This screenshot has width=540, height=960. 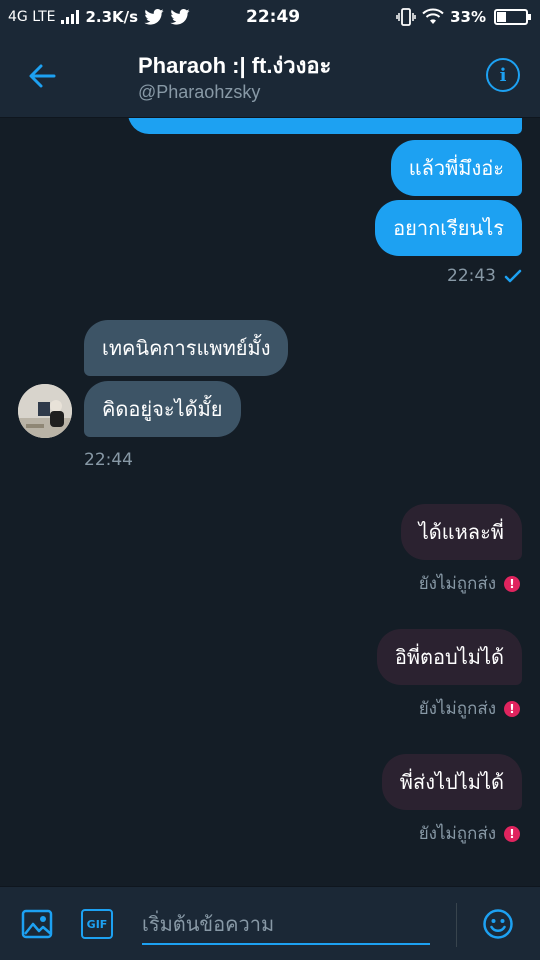 I want to click on arrow-left-icon, so click(x=42, y=76).